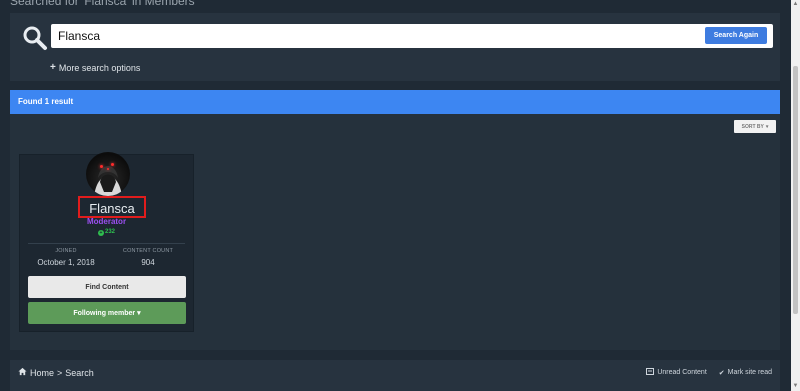 Image resolution: width=800 pixels, height=391 pixels. Describe the element at coordinates (795, 386) in the screenshot. I see `scroll-down-arrow-icon: ▼` at that location.